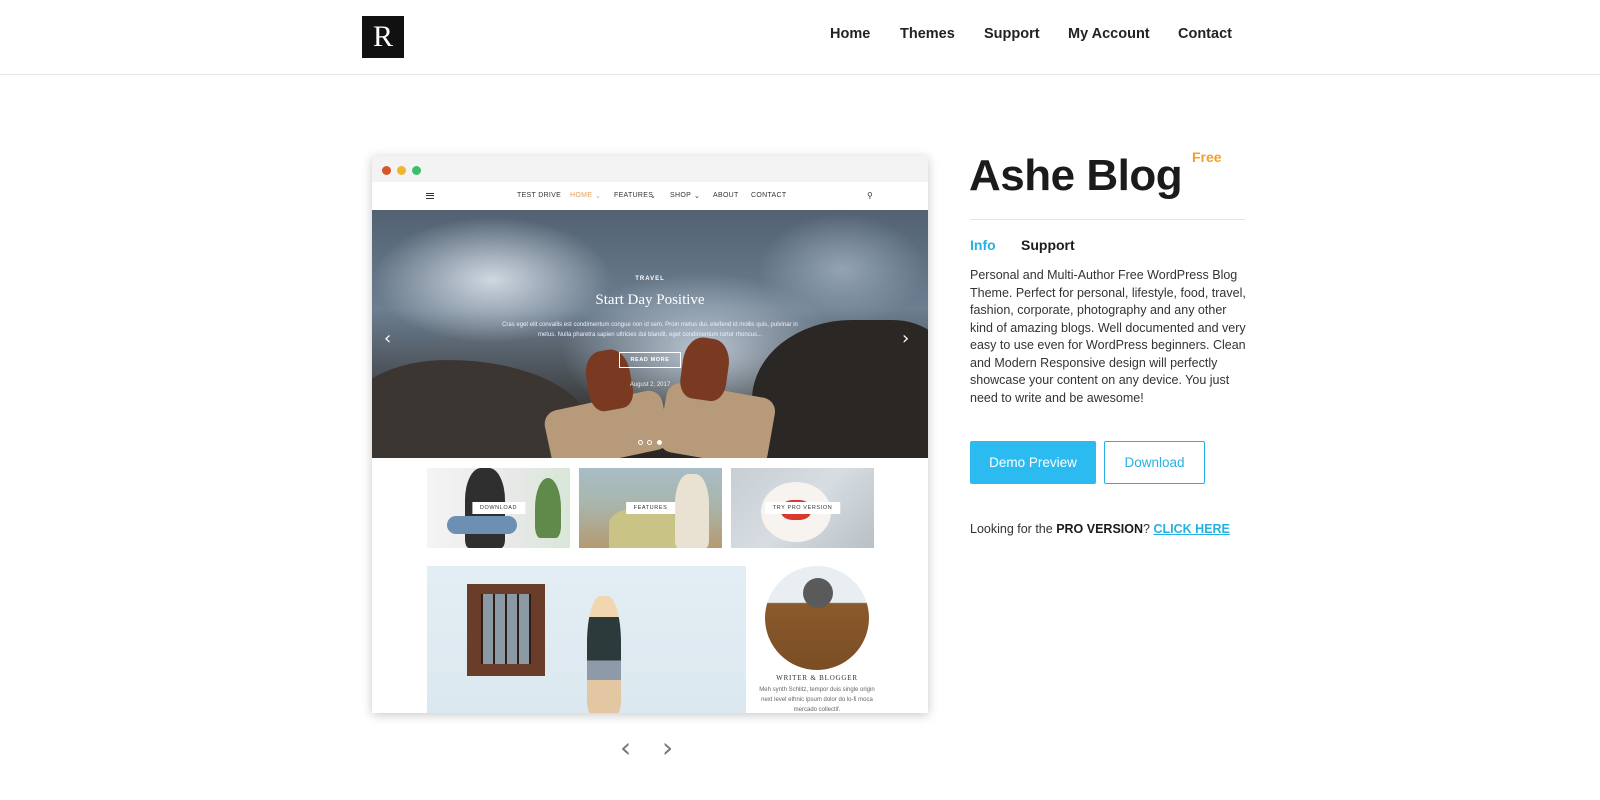 This screenshot has width=1600, height=800. Describe the element at coordinates (927, 36) in the screenshot. I see `nav-themes: Themes` at that location.